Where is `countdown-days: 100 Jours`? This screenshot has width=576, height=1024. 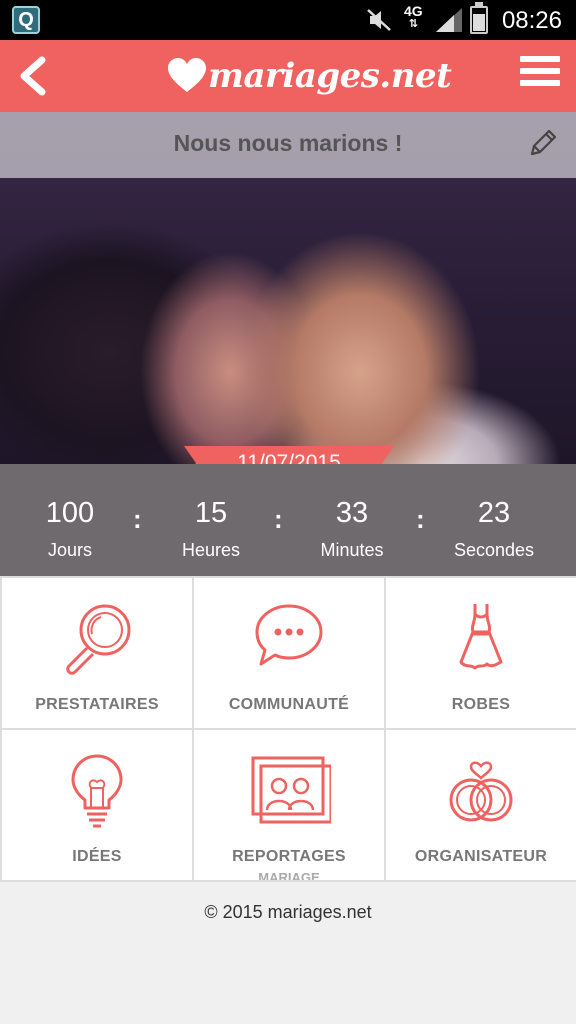 countdown-days: 100 Jours is located at coordinates (70, 528).